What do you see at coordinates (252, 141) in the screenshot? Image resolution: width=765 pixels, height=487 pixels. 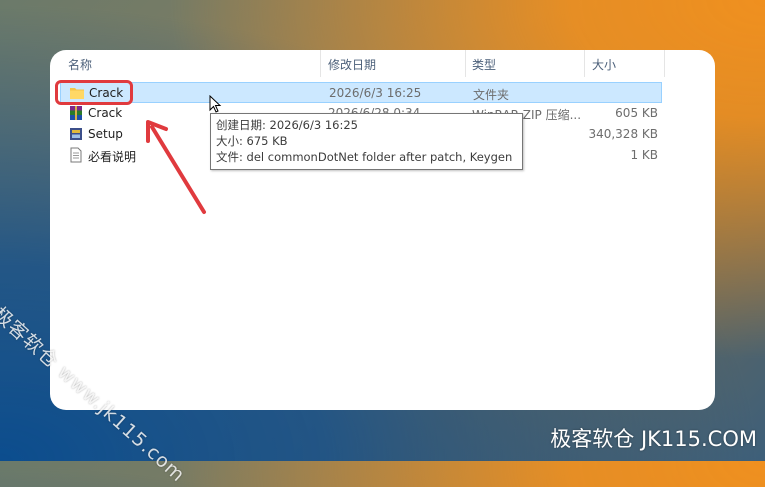 I see `tooltip-size: 大小: 675 KB` at bounding box center [252, 141].